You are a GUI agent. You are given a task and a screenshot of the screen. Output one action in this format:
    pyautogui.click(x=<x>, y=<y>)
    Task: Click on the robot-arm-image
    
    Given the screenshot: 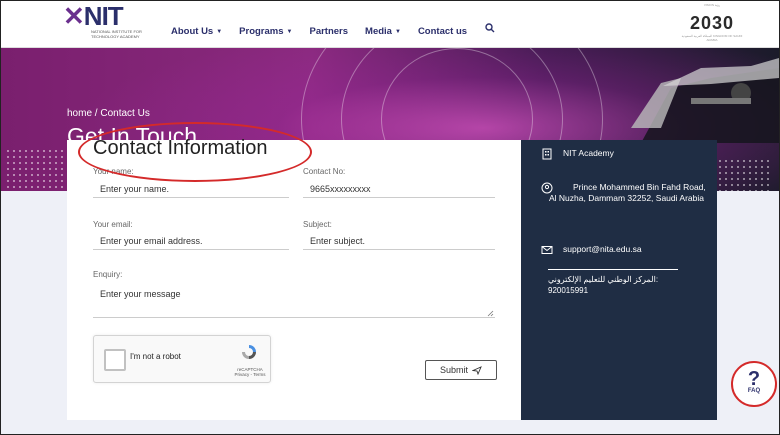 What is the action you would take?
    pyautogui.click(x=705, y=100)
    